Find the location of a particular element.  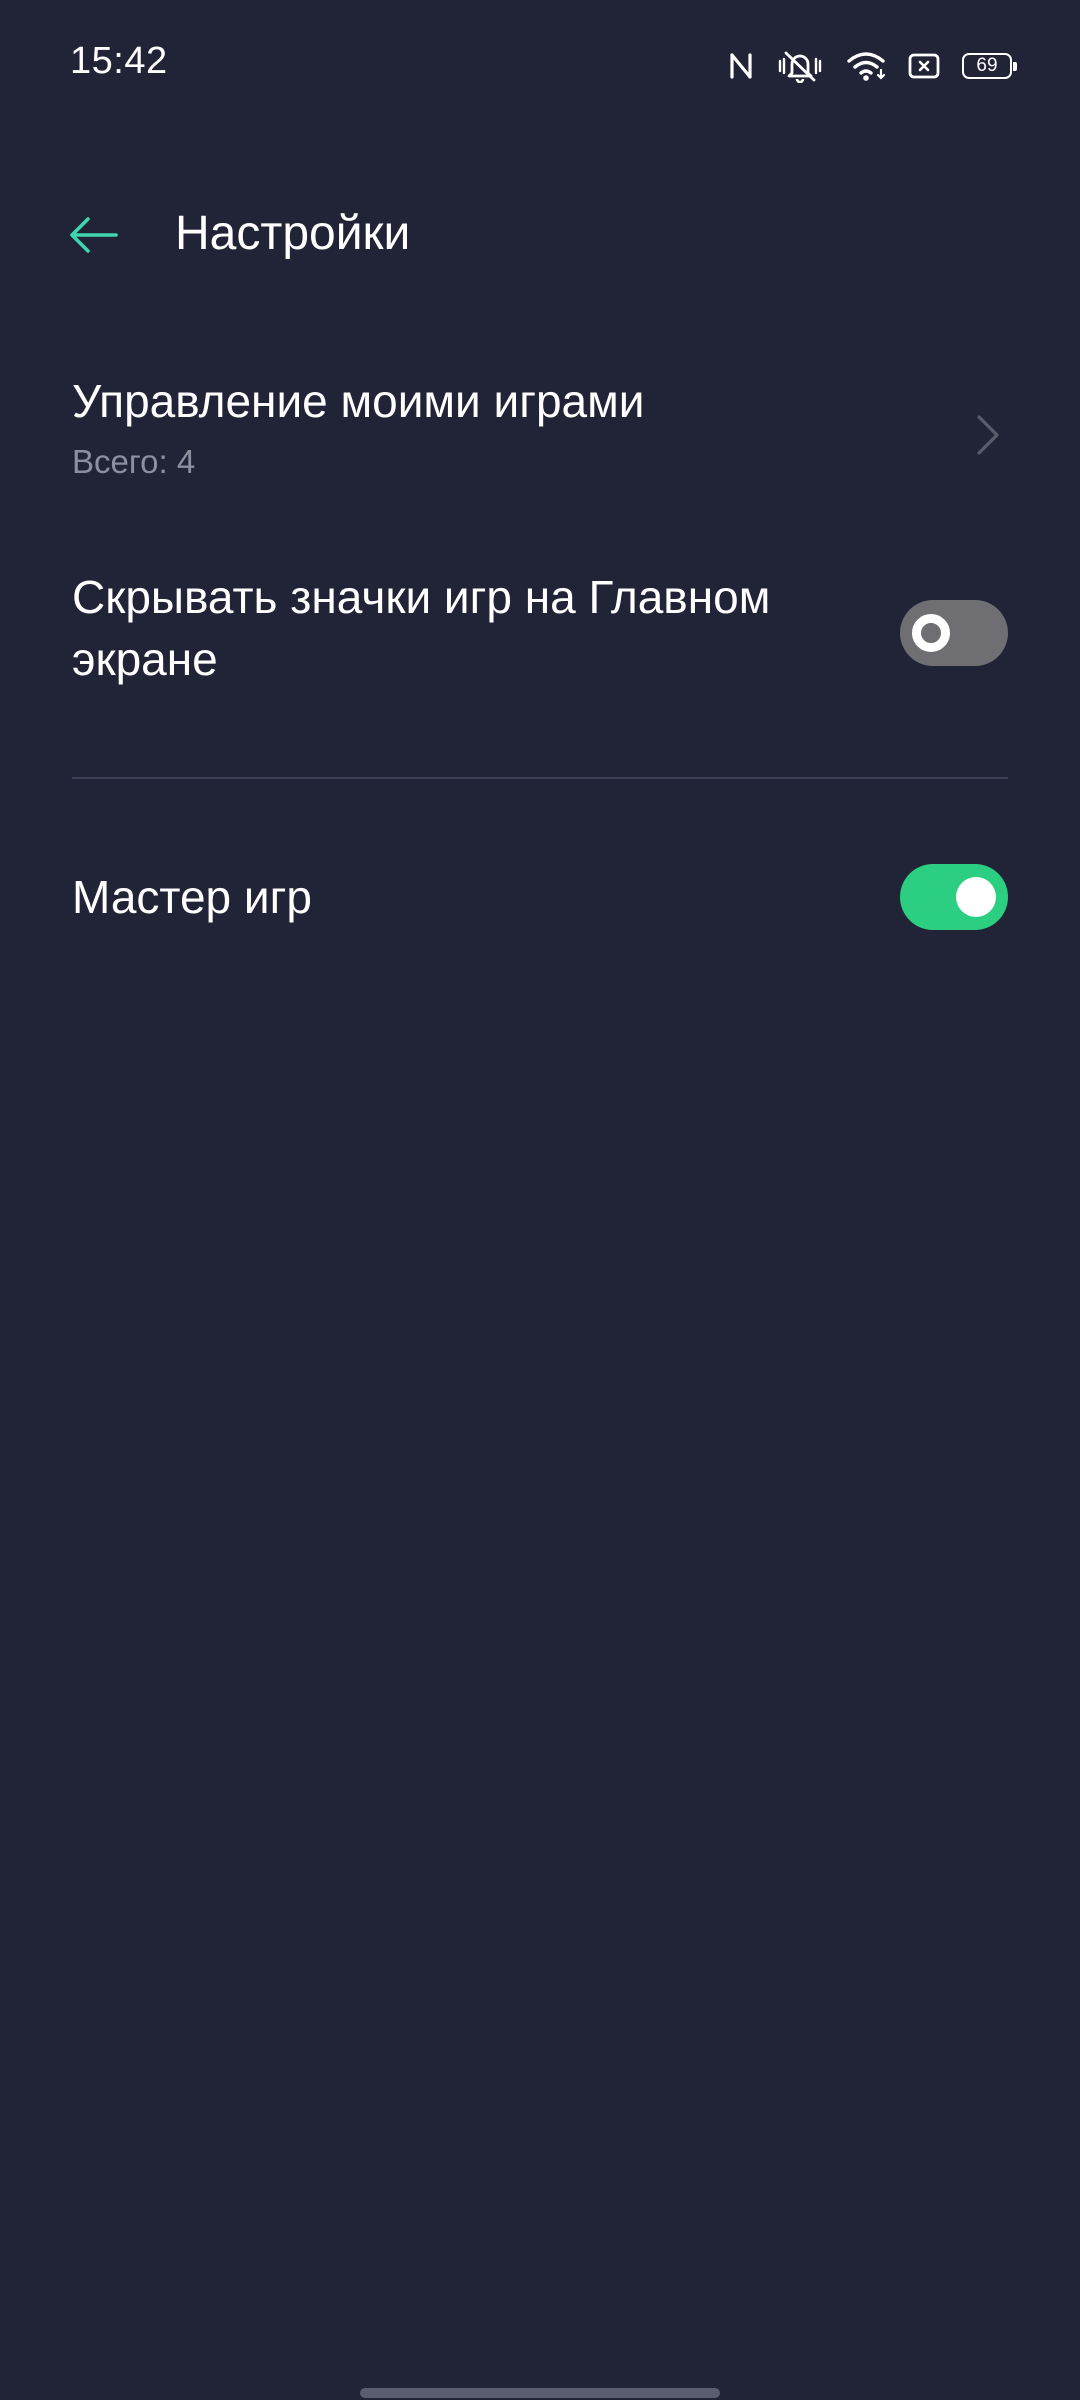

game-master-toggle is located at coordinates (954, 897).